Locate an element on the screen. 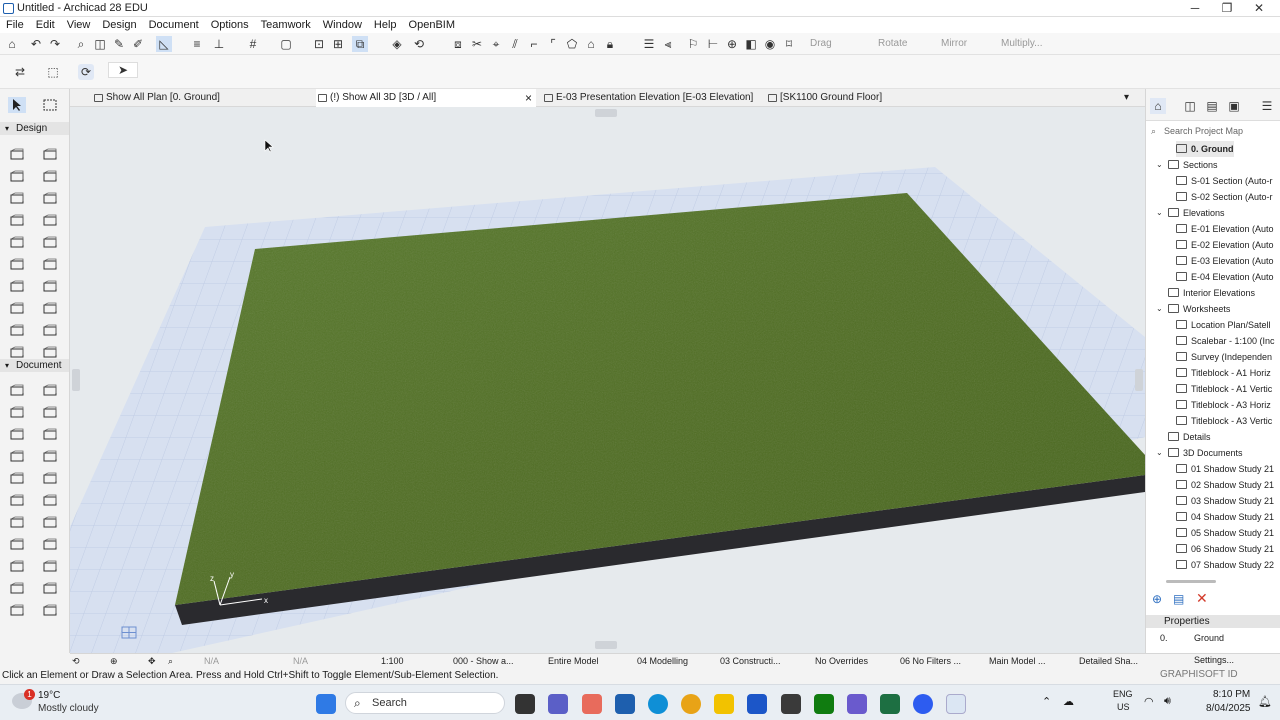 The width and height of the screenshot is (1280, 720). minimize-button: ─ is located at coordinates (1195, 8).